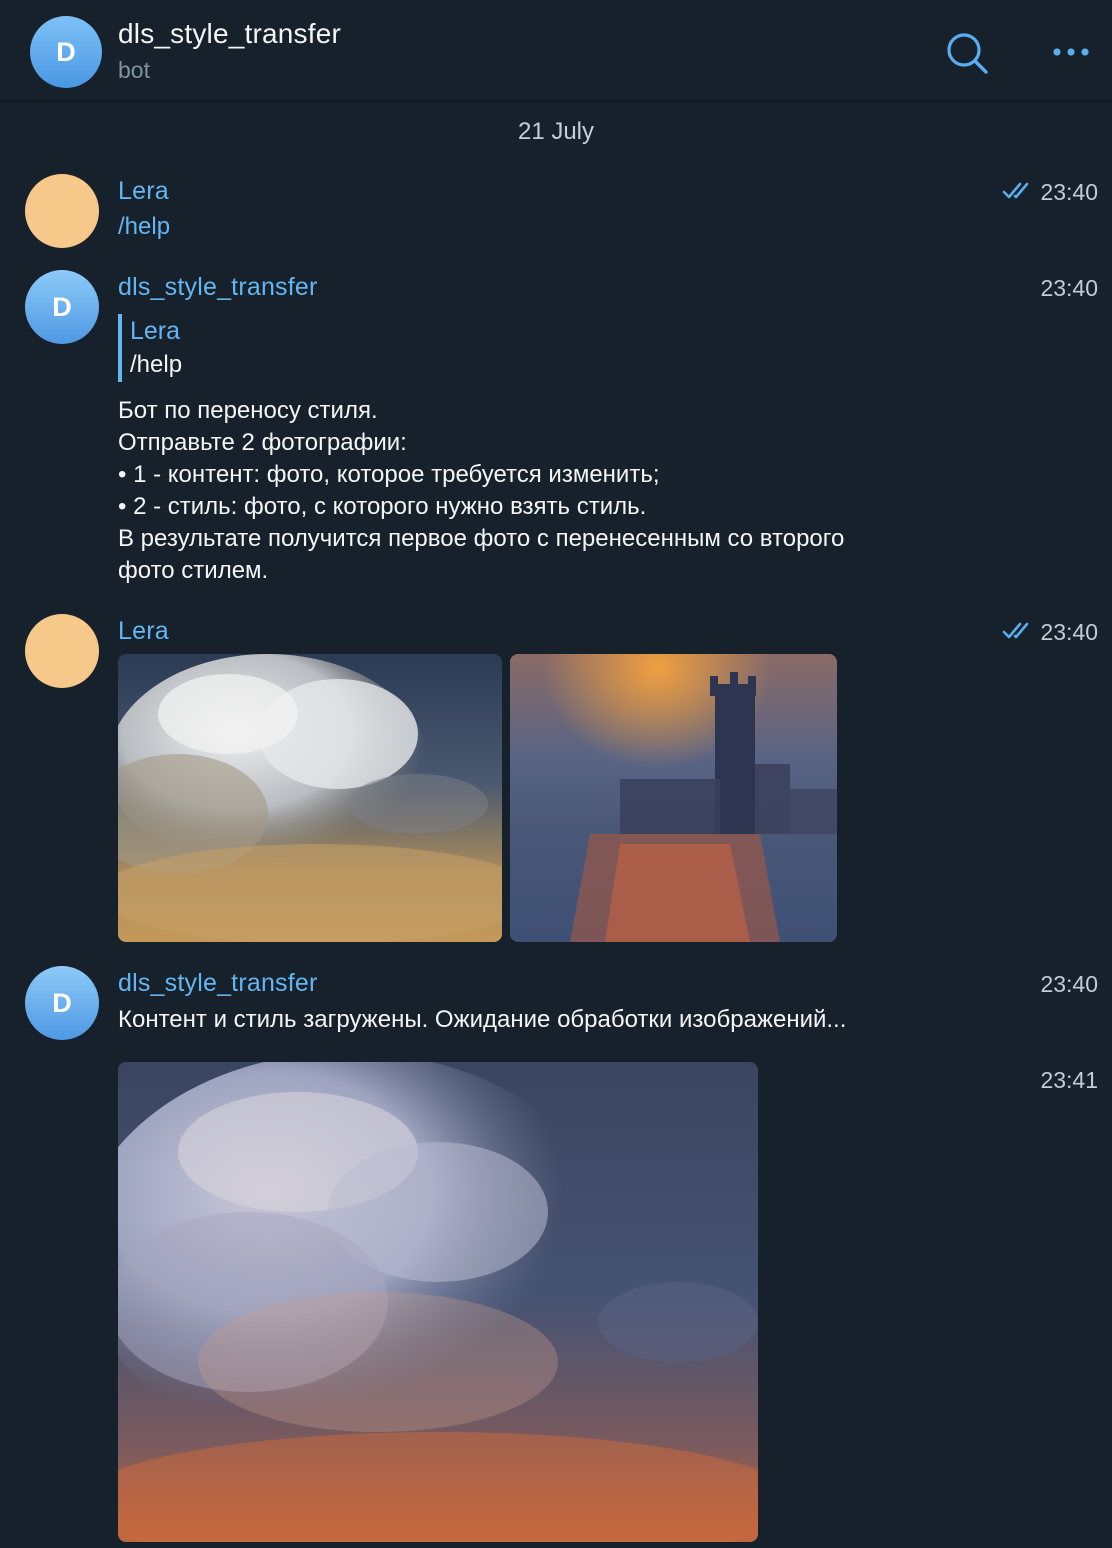 The image size is (1112, 1548). I want to click on time-text: 23:41, so click(1069, 1080).